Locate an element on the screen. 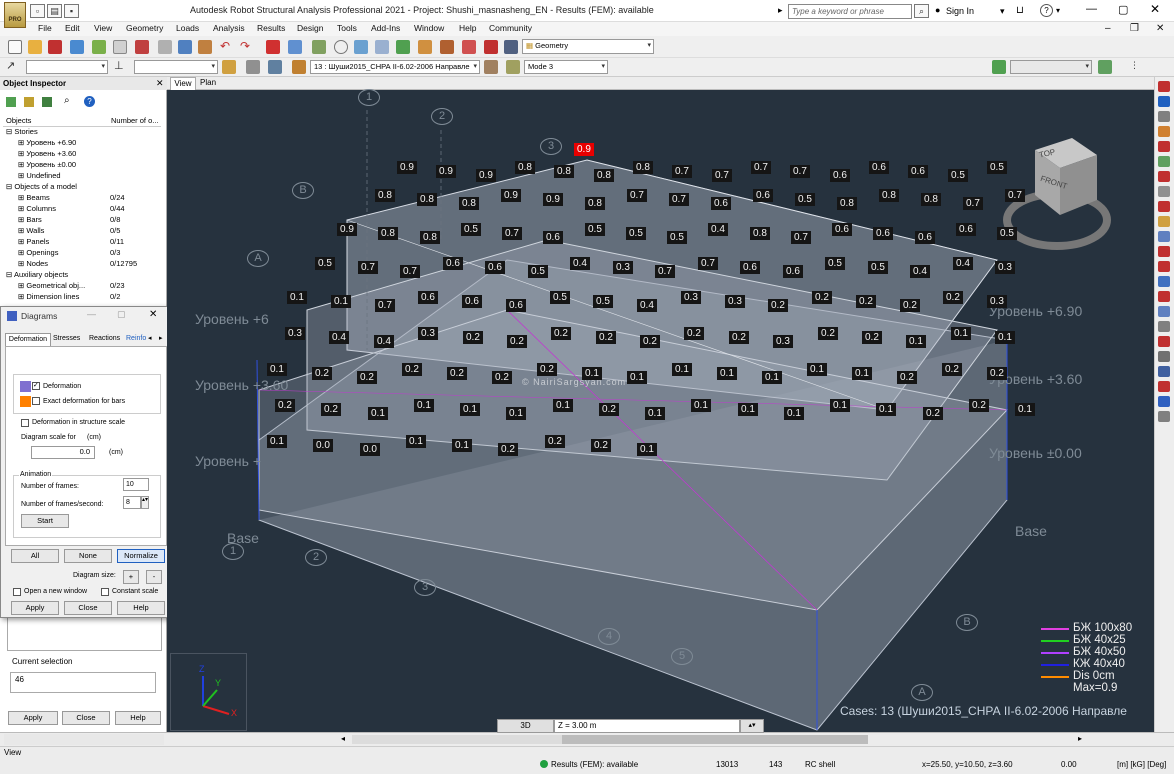 Image resolution: width=1174 pixels, height=774 pixels. layout-select: ▦ Geometry ▾ is located at coordinates (588, 46).